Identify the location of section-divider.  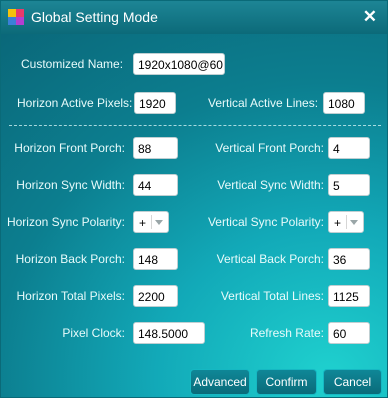
(195, 125).